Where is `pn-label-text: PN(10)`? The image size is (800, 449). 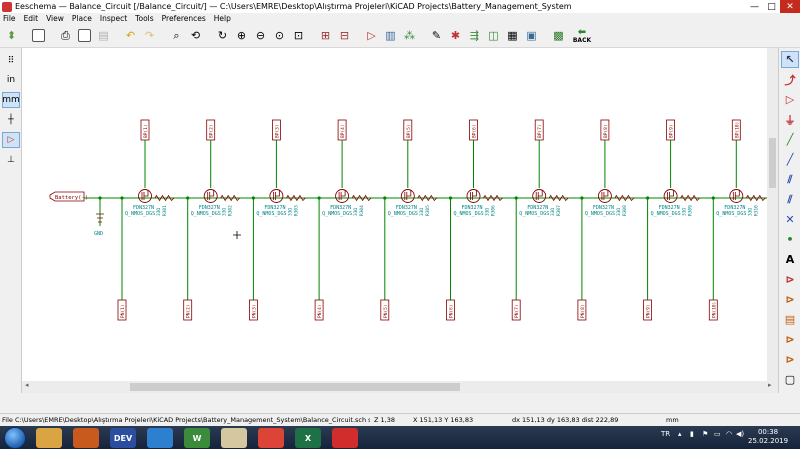
pn-label-text: PN(10) is located at coordinates (714, 310).